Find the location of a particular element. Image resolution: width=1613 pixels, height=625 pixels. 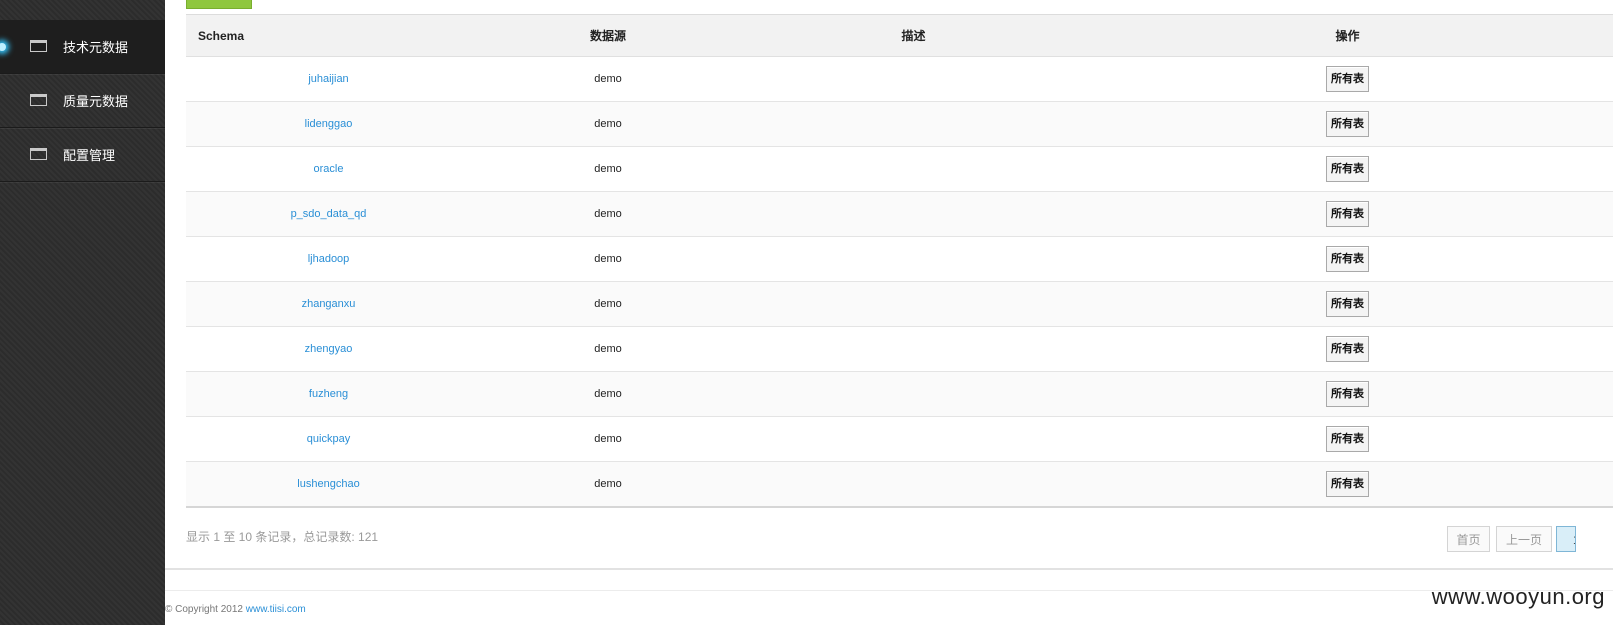

sidebar-item-label: 配置管理 is located at coordinates (89, 155).